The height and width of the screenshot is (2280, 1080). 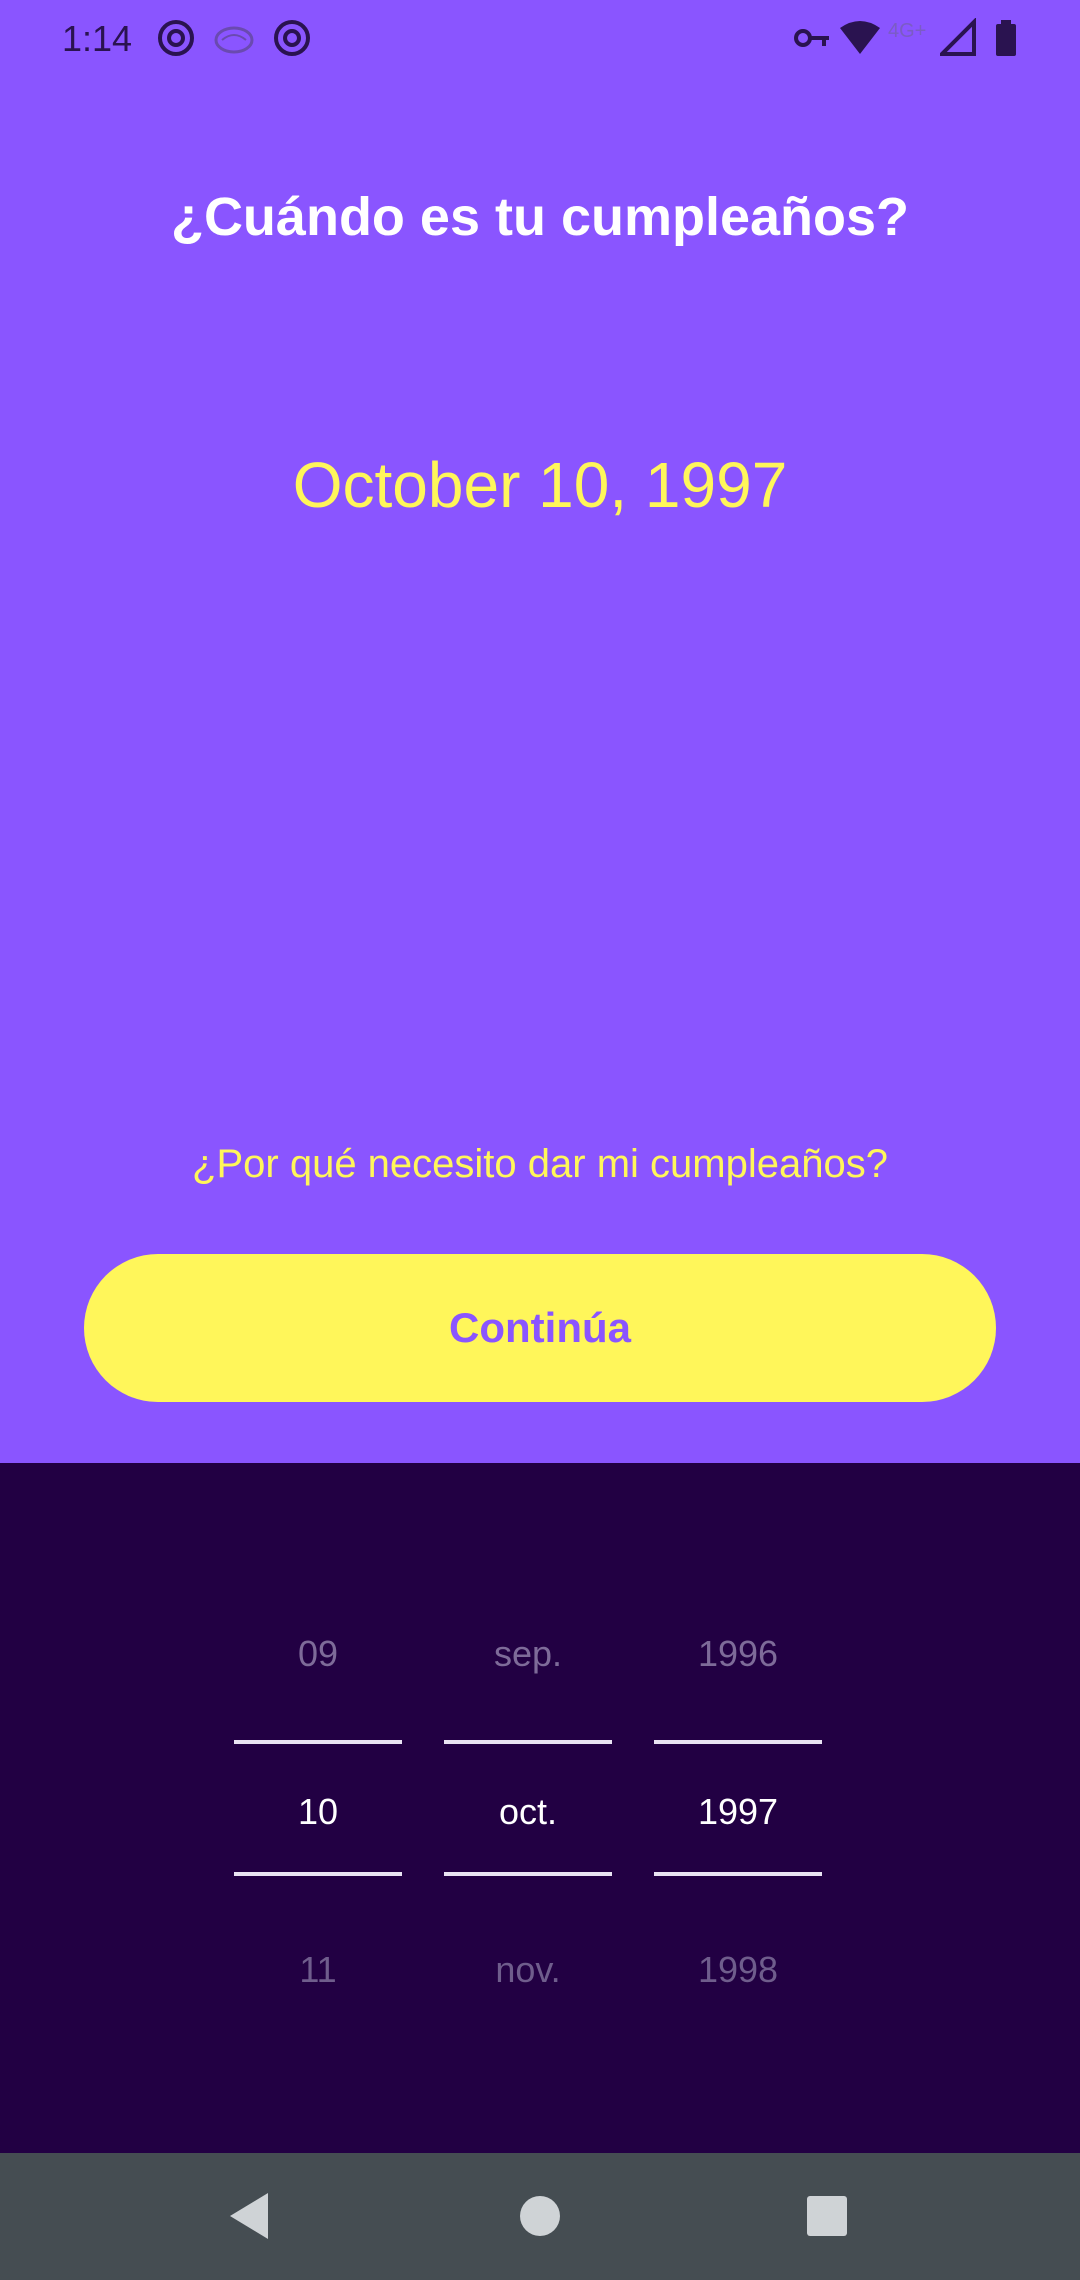 What do you see at coordinates (540, 1164) in the screenshot?
I see `why-birthday-link: ¿Por qué necesito dar mi cumpleaños?` at bounding box center [540, 1164].